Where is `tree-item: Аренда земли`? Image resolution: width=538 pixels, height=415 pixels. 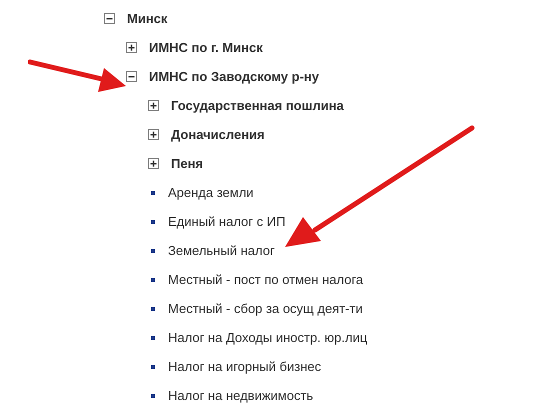 tree-item: Аренда земли is located at coordinates (211, 192).